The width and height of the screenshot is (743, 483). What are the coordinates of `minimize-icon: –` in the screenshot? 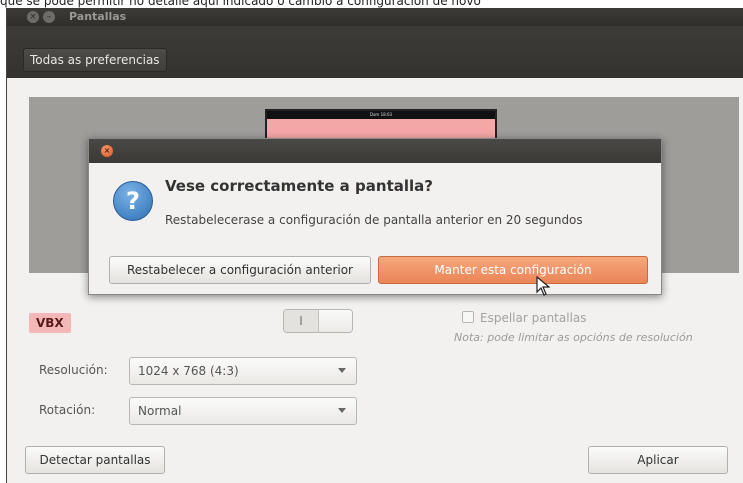 It's located at (49, 17).